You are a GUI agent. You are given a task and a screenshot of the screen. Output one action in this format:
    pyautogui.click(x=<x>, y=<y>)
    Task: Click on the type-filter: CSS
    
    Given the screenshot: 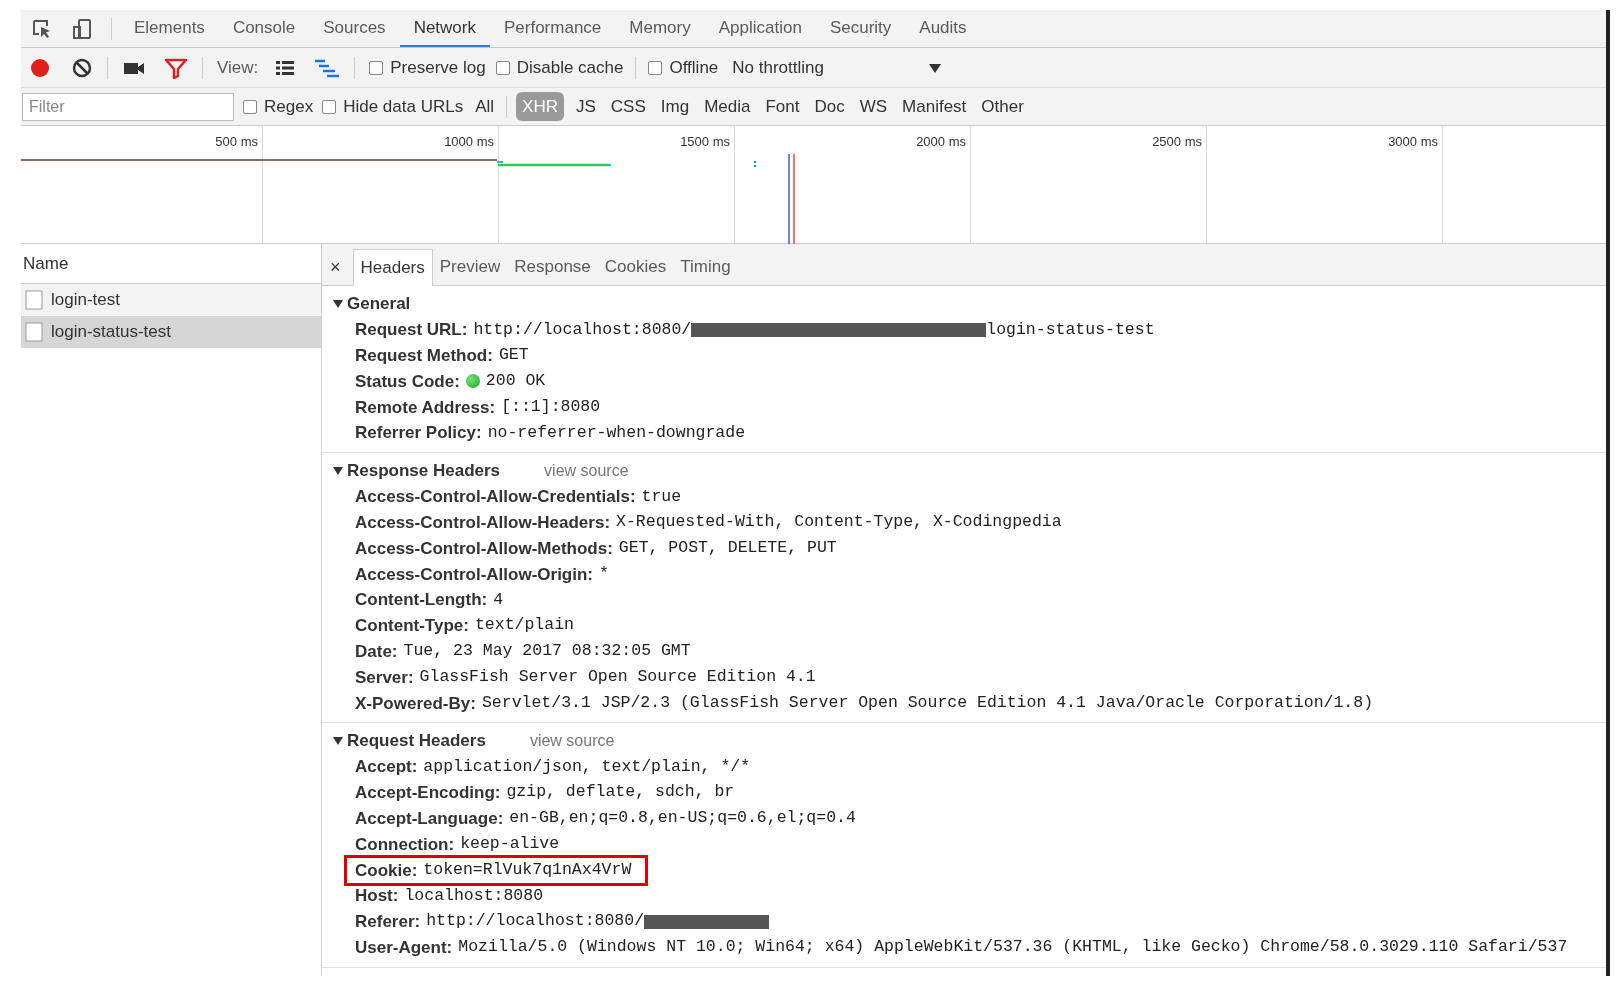 What is the action you would take?
    pyautogui.click(x=628, y=106)
    